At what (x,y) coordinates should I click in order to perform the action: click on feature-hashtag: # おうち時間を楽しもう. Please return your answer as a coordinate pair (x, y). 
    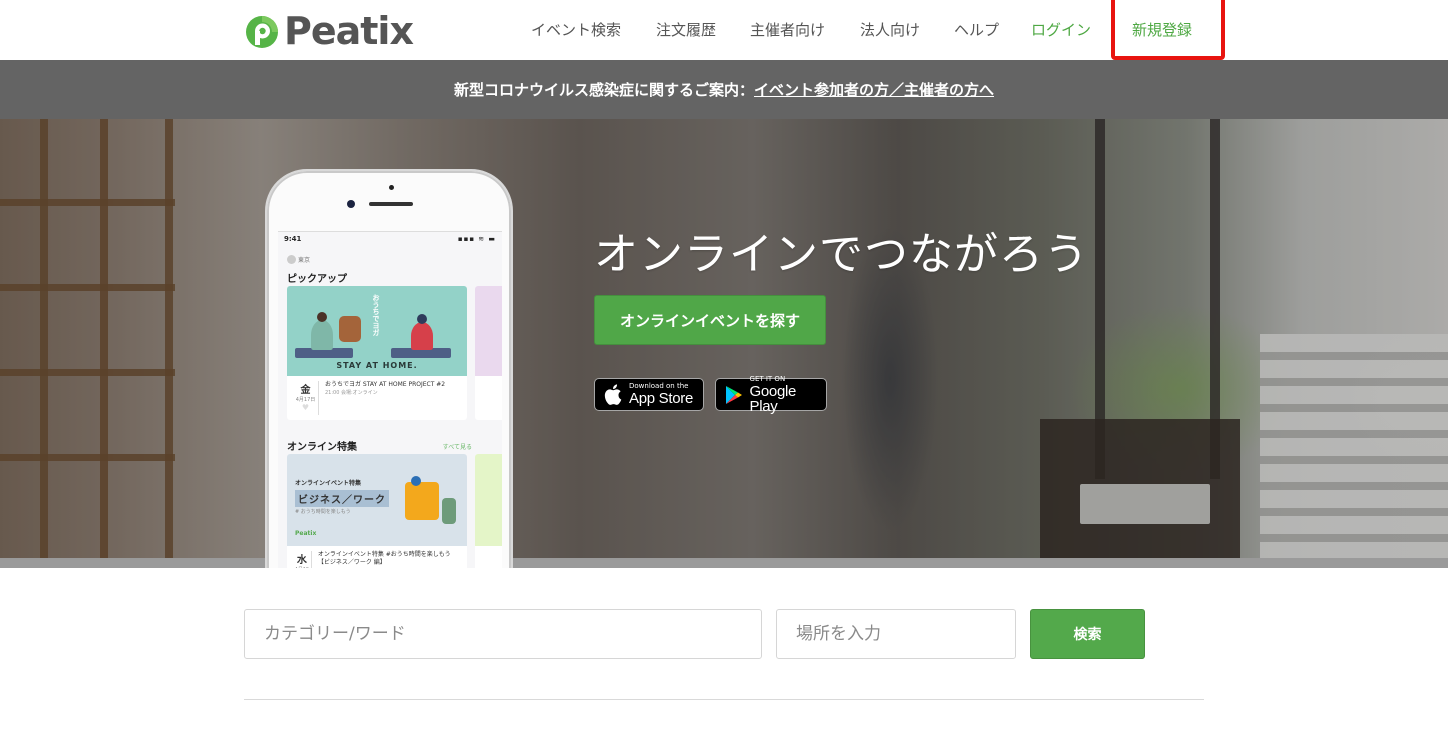
    Looking at the image, I should click on (323, 512).